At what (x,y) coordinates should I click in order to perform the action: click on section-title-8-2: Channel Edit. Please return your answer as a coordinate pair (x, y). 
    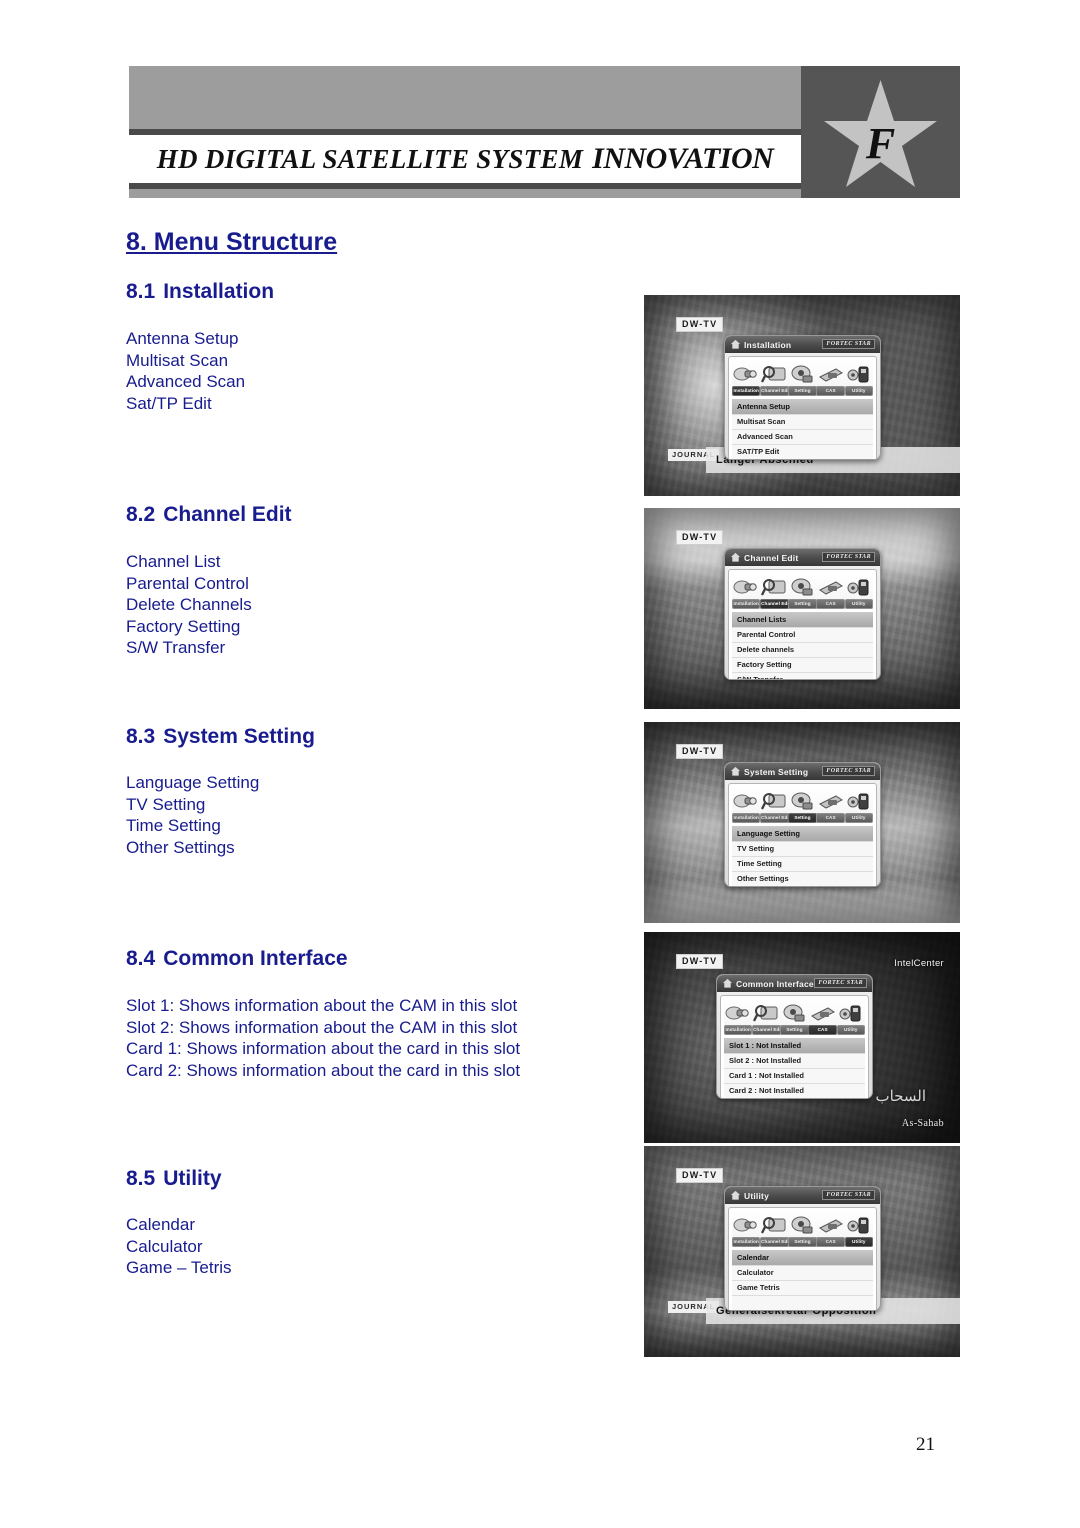
    Looking at the image, I should click on (227, 514).